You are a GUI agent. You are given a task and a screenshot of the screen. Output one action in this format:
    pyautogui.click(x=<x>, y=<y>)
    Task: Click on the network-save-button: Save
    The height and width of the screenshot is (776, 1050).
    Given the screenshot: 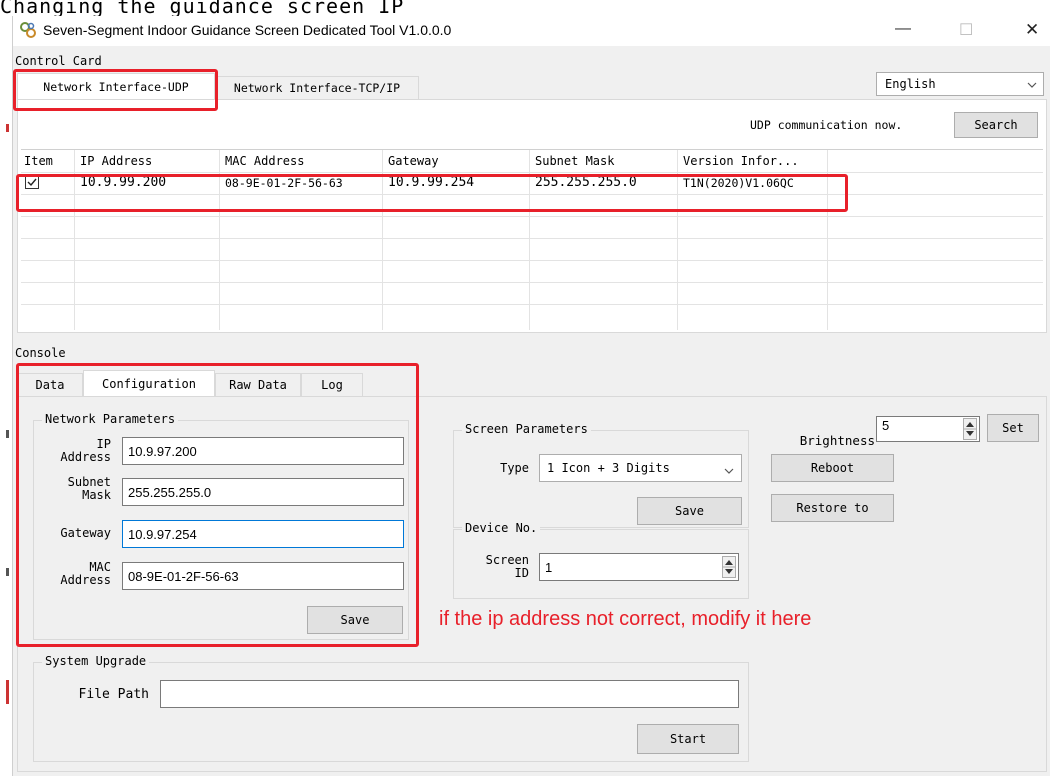 What is the action you would take?
    pyautogui.click(x=355, y=620)
    